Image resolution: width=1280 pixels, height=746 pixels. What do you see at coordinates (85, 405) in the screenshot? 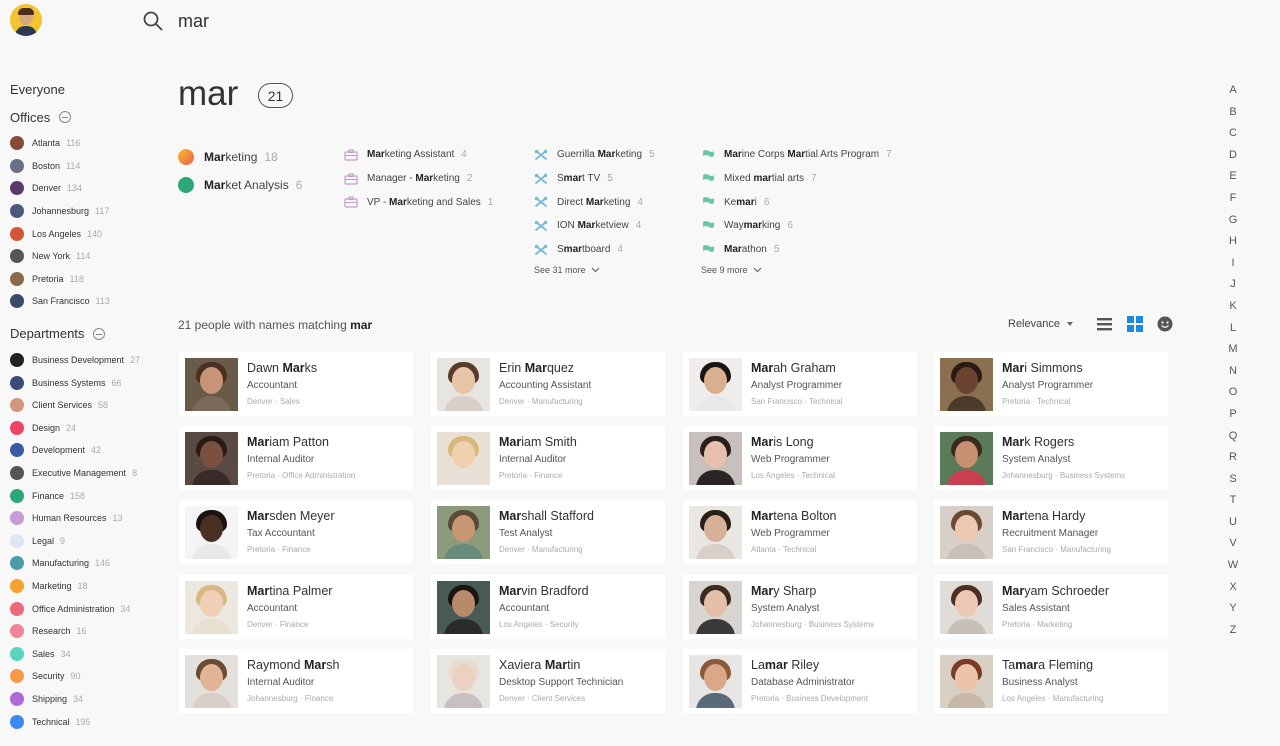
I see `sidebar-item-department: Client Services 58` at bounding box center [85, 405].